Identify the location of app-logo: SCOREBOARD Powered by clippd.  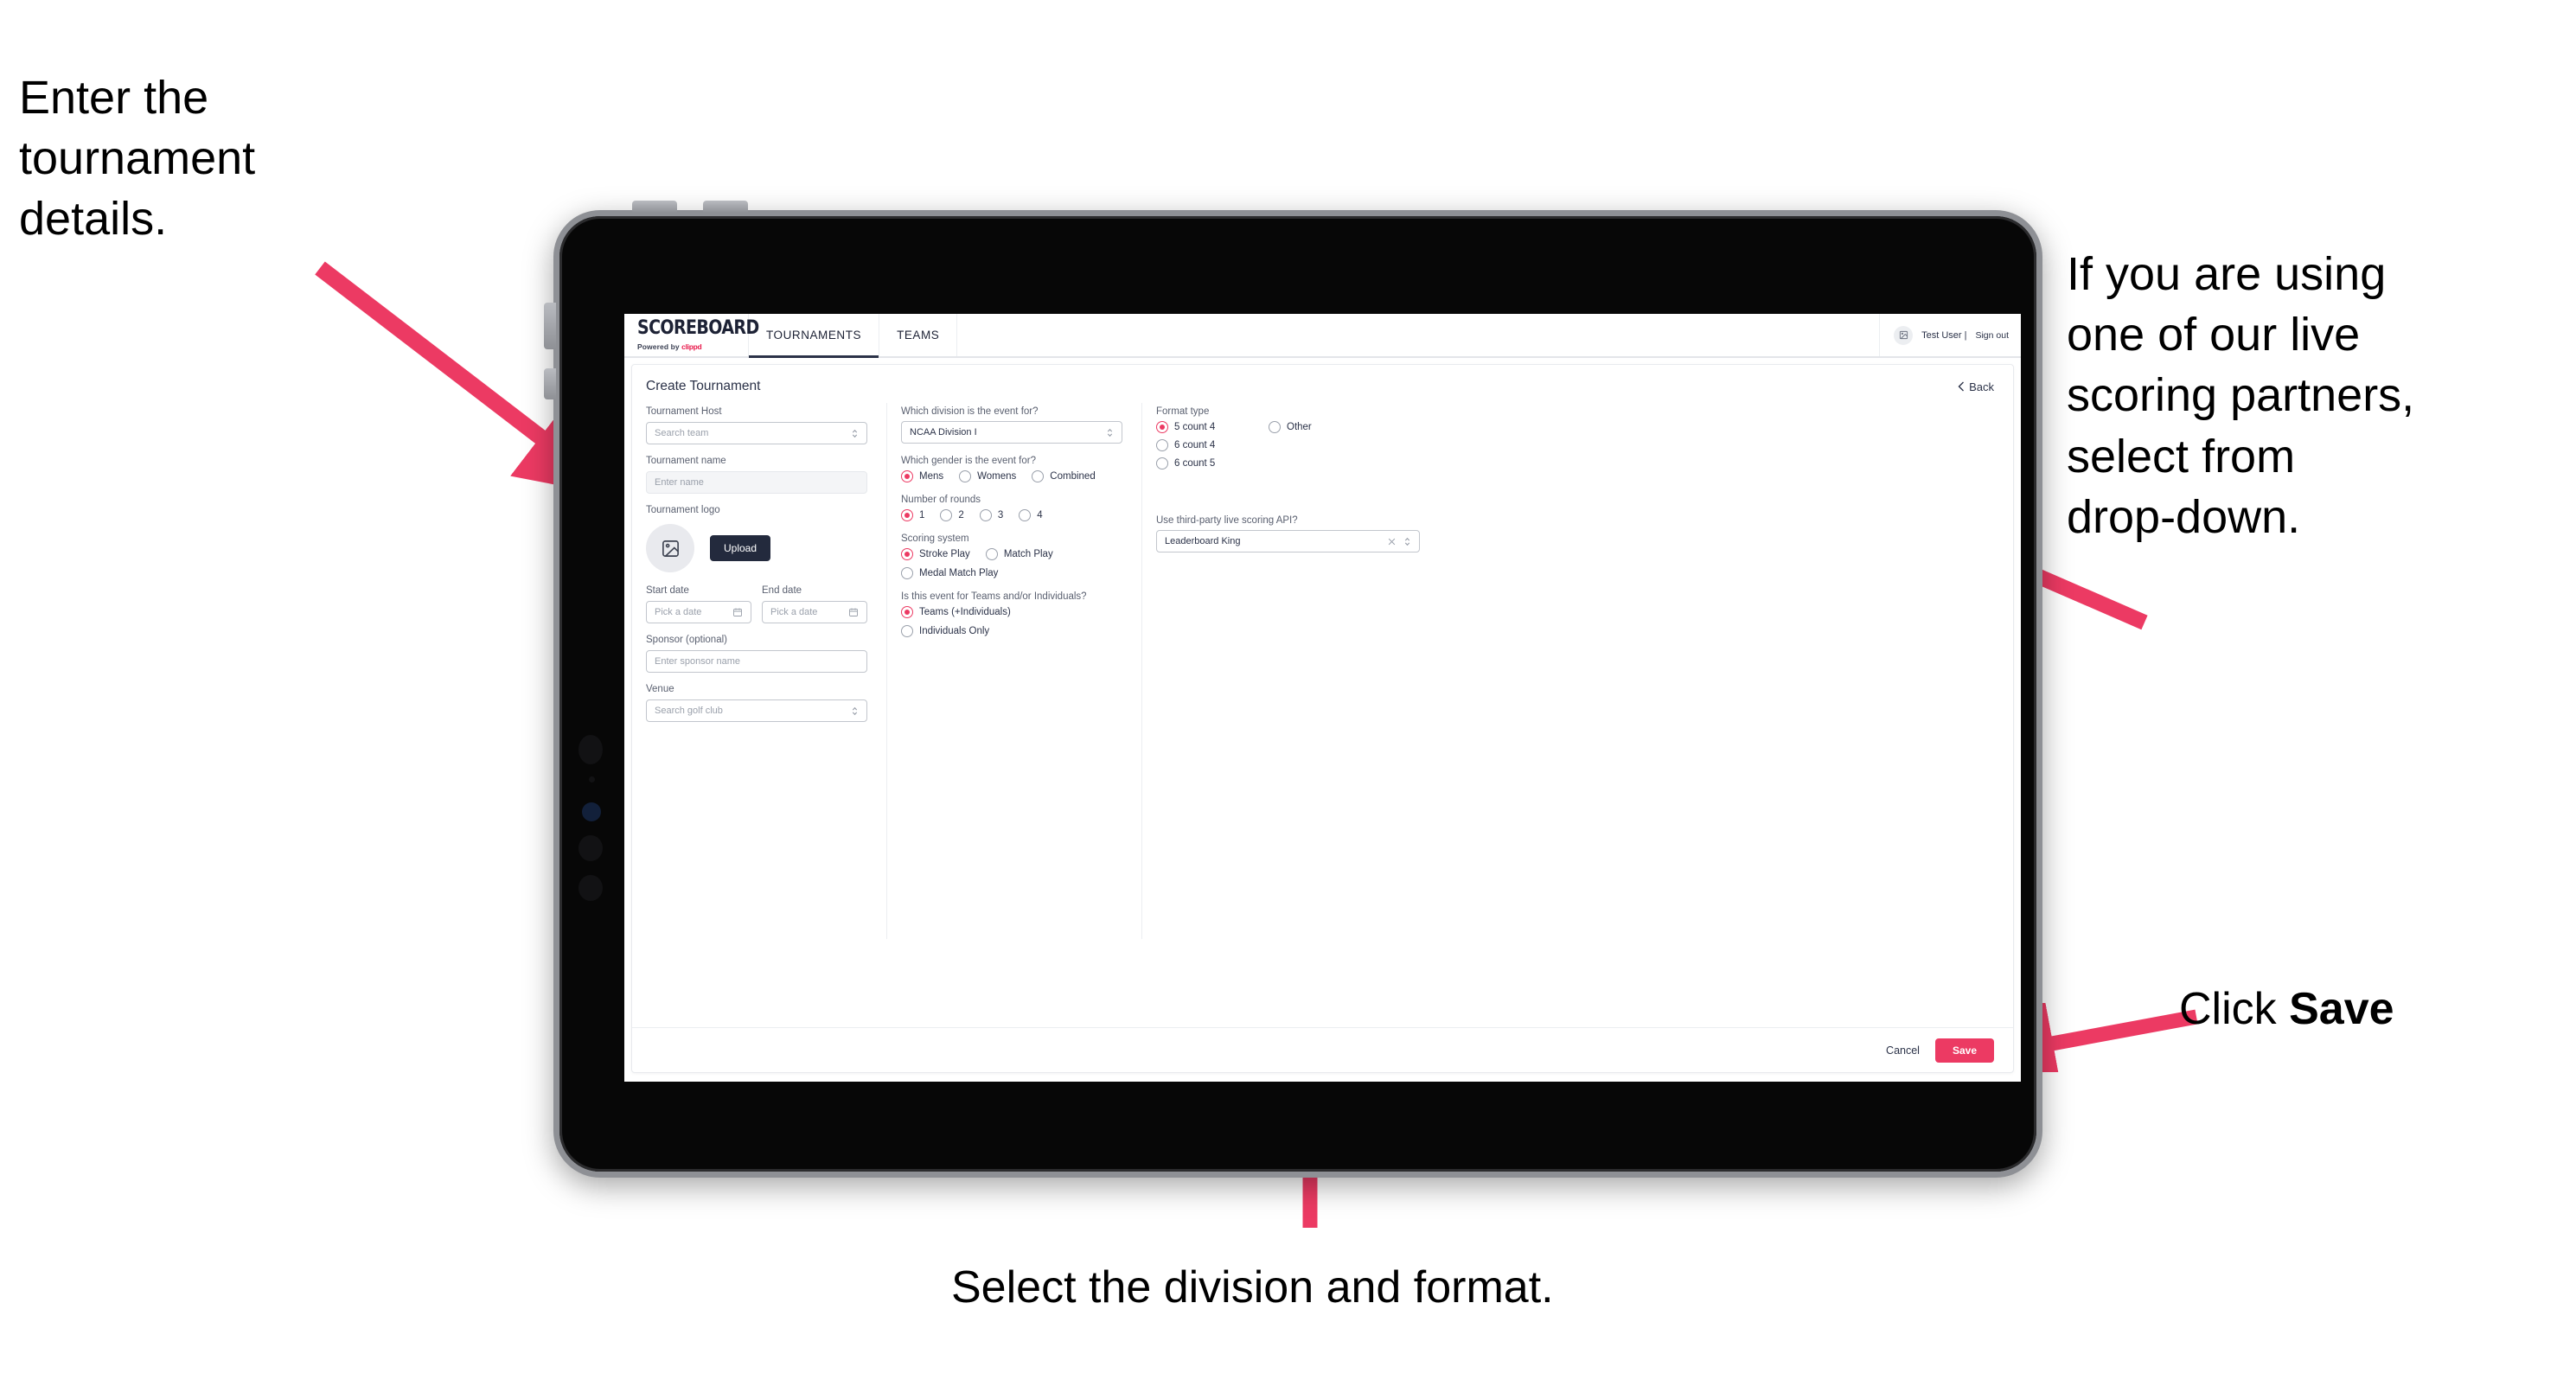
(692, 335).